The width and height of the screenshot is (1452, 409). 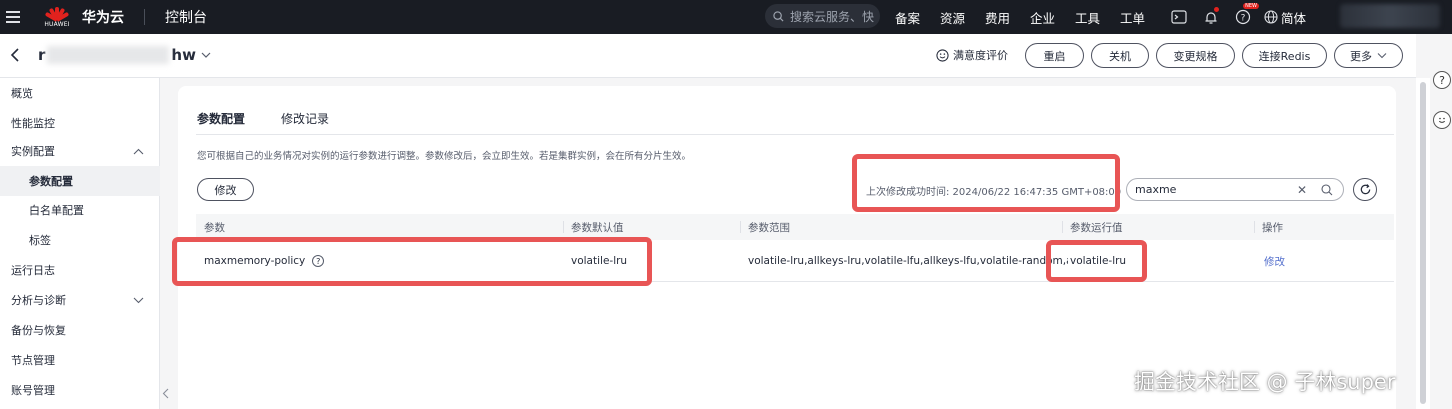 I want to click on sidebar-item-label: 参数配置, so click(x=51, y=181).